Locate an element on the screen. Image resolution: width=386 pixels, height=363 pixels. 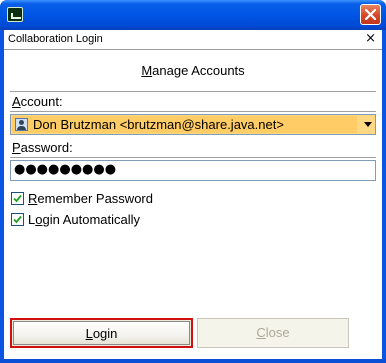
auto-login-label-text: gin Automatically is located at coordinates (91, 219).